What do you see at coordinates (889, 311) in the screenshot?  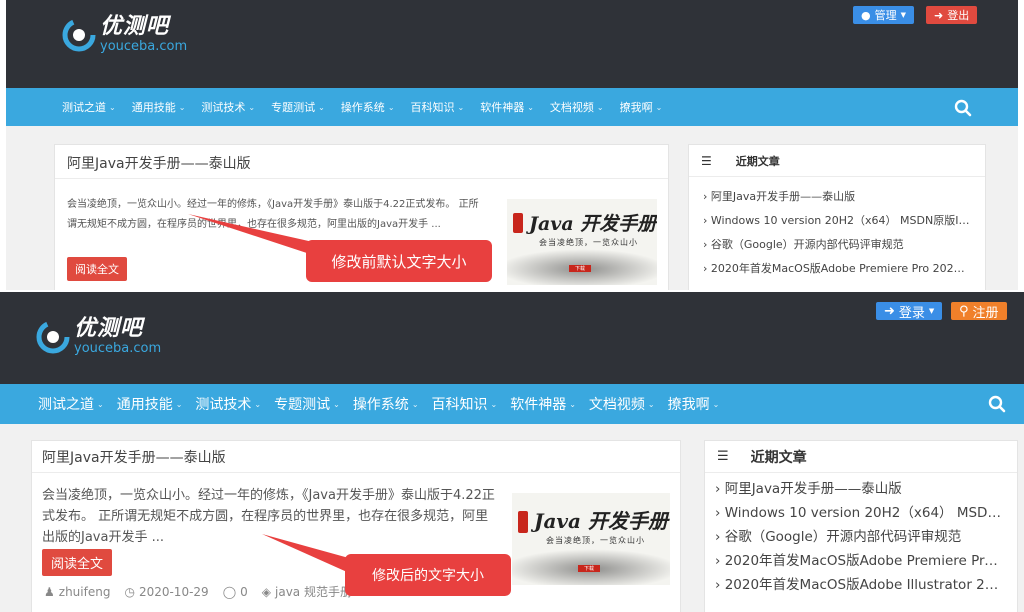 I see `login-icon: ➜` at bounding box center [889, 311].